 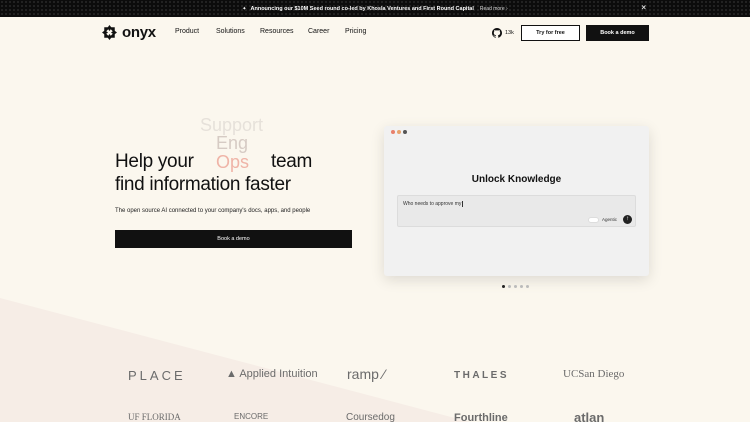 I want to click on carousel-pager, so click(x=517, y=286).